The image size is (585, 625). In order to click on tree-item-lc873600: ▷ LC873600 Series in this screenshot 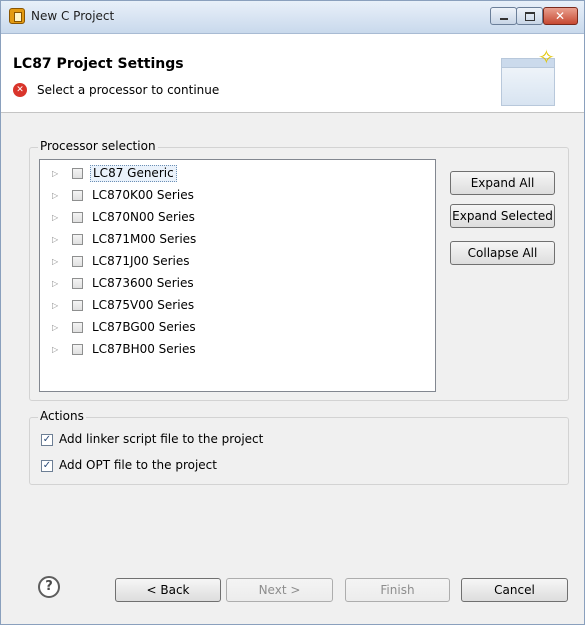, I will do `click(237, 284)`.